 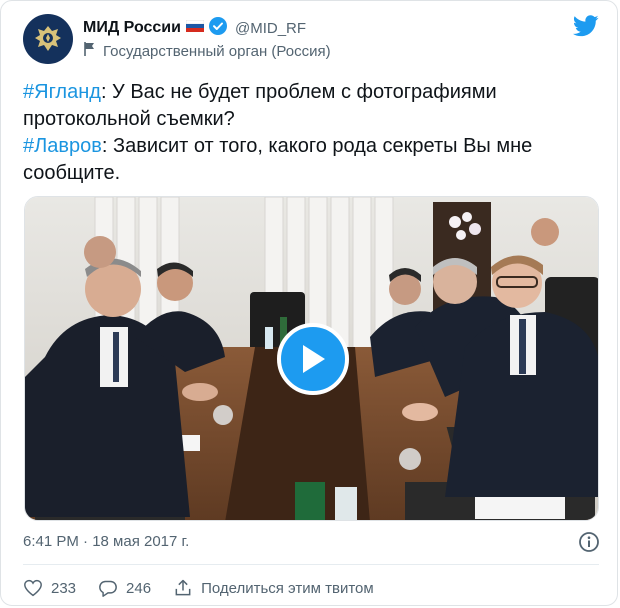 I want to click on author-name: МИД России, so click(x=132, y=28).